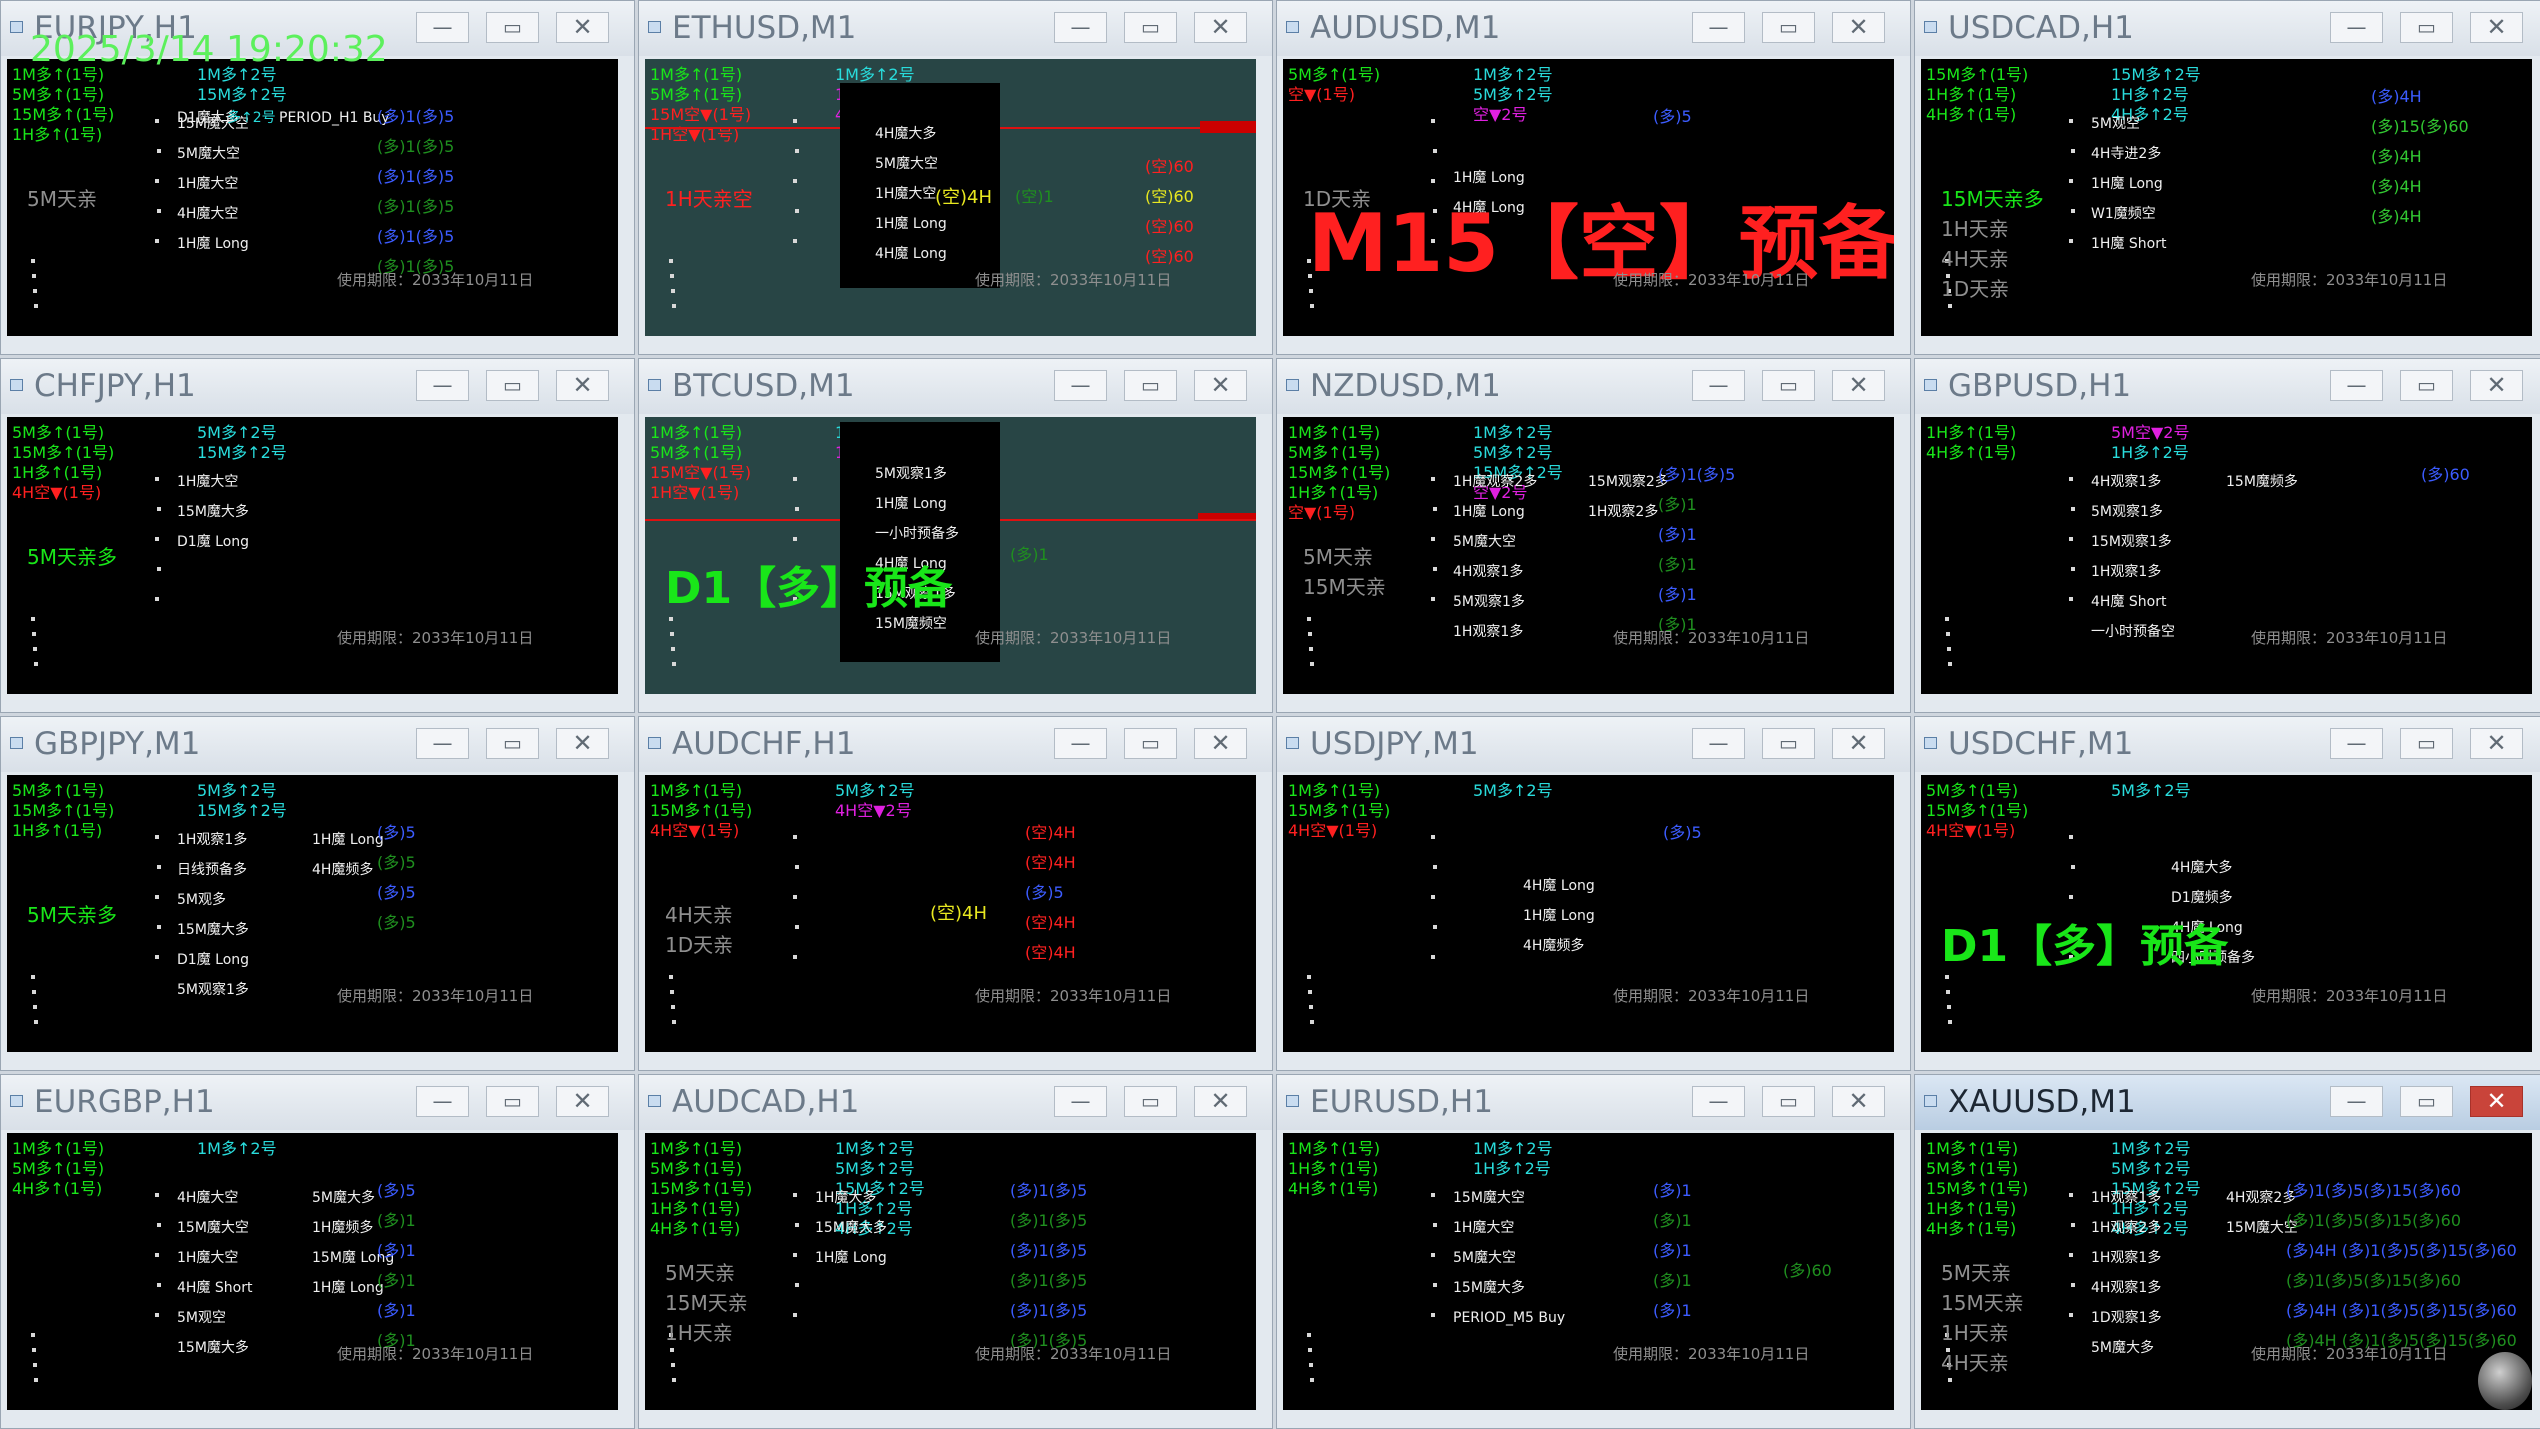 This screenshot has height=1429, width=2540. What do you see at coordinates (2227, 28) in the screenshot?
I see `window-titlebar: USDCAD,H1 — ▭ ✕` at bounding box center [2227, 28].